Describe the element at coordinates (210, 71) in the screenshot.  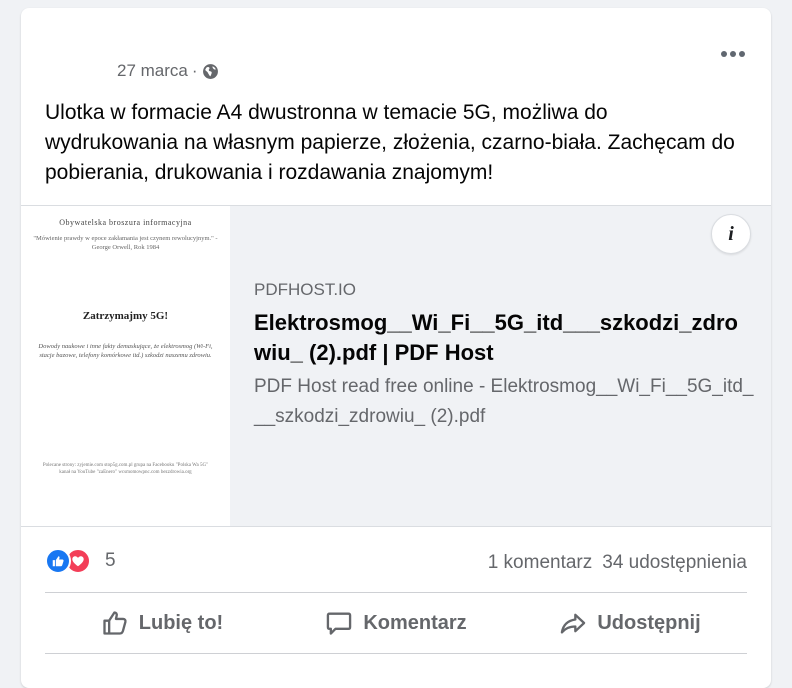
I see `globe-icon` at that location.